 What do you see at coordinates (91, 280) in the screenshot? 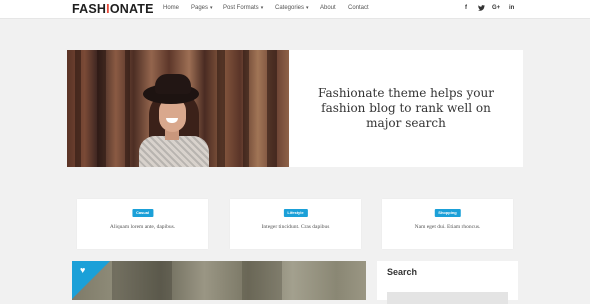
I see `favorite-corner` at bounding box center [91, 280].